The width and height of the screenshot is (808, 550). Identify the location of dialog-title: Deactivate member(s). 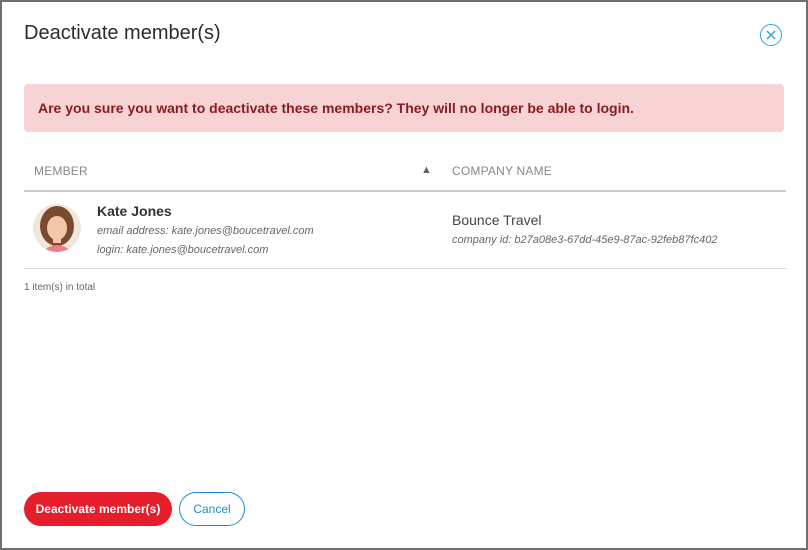
(122, 33).